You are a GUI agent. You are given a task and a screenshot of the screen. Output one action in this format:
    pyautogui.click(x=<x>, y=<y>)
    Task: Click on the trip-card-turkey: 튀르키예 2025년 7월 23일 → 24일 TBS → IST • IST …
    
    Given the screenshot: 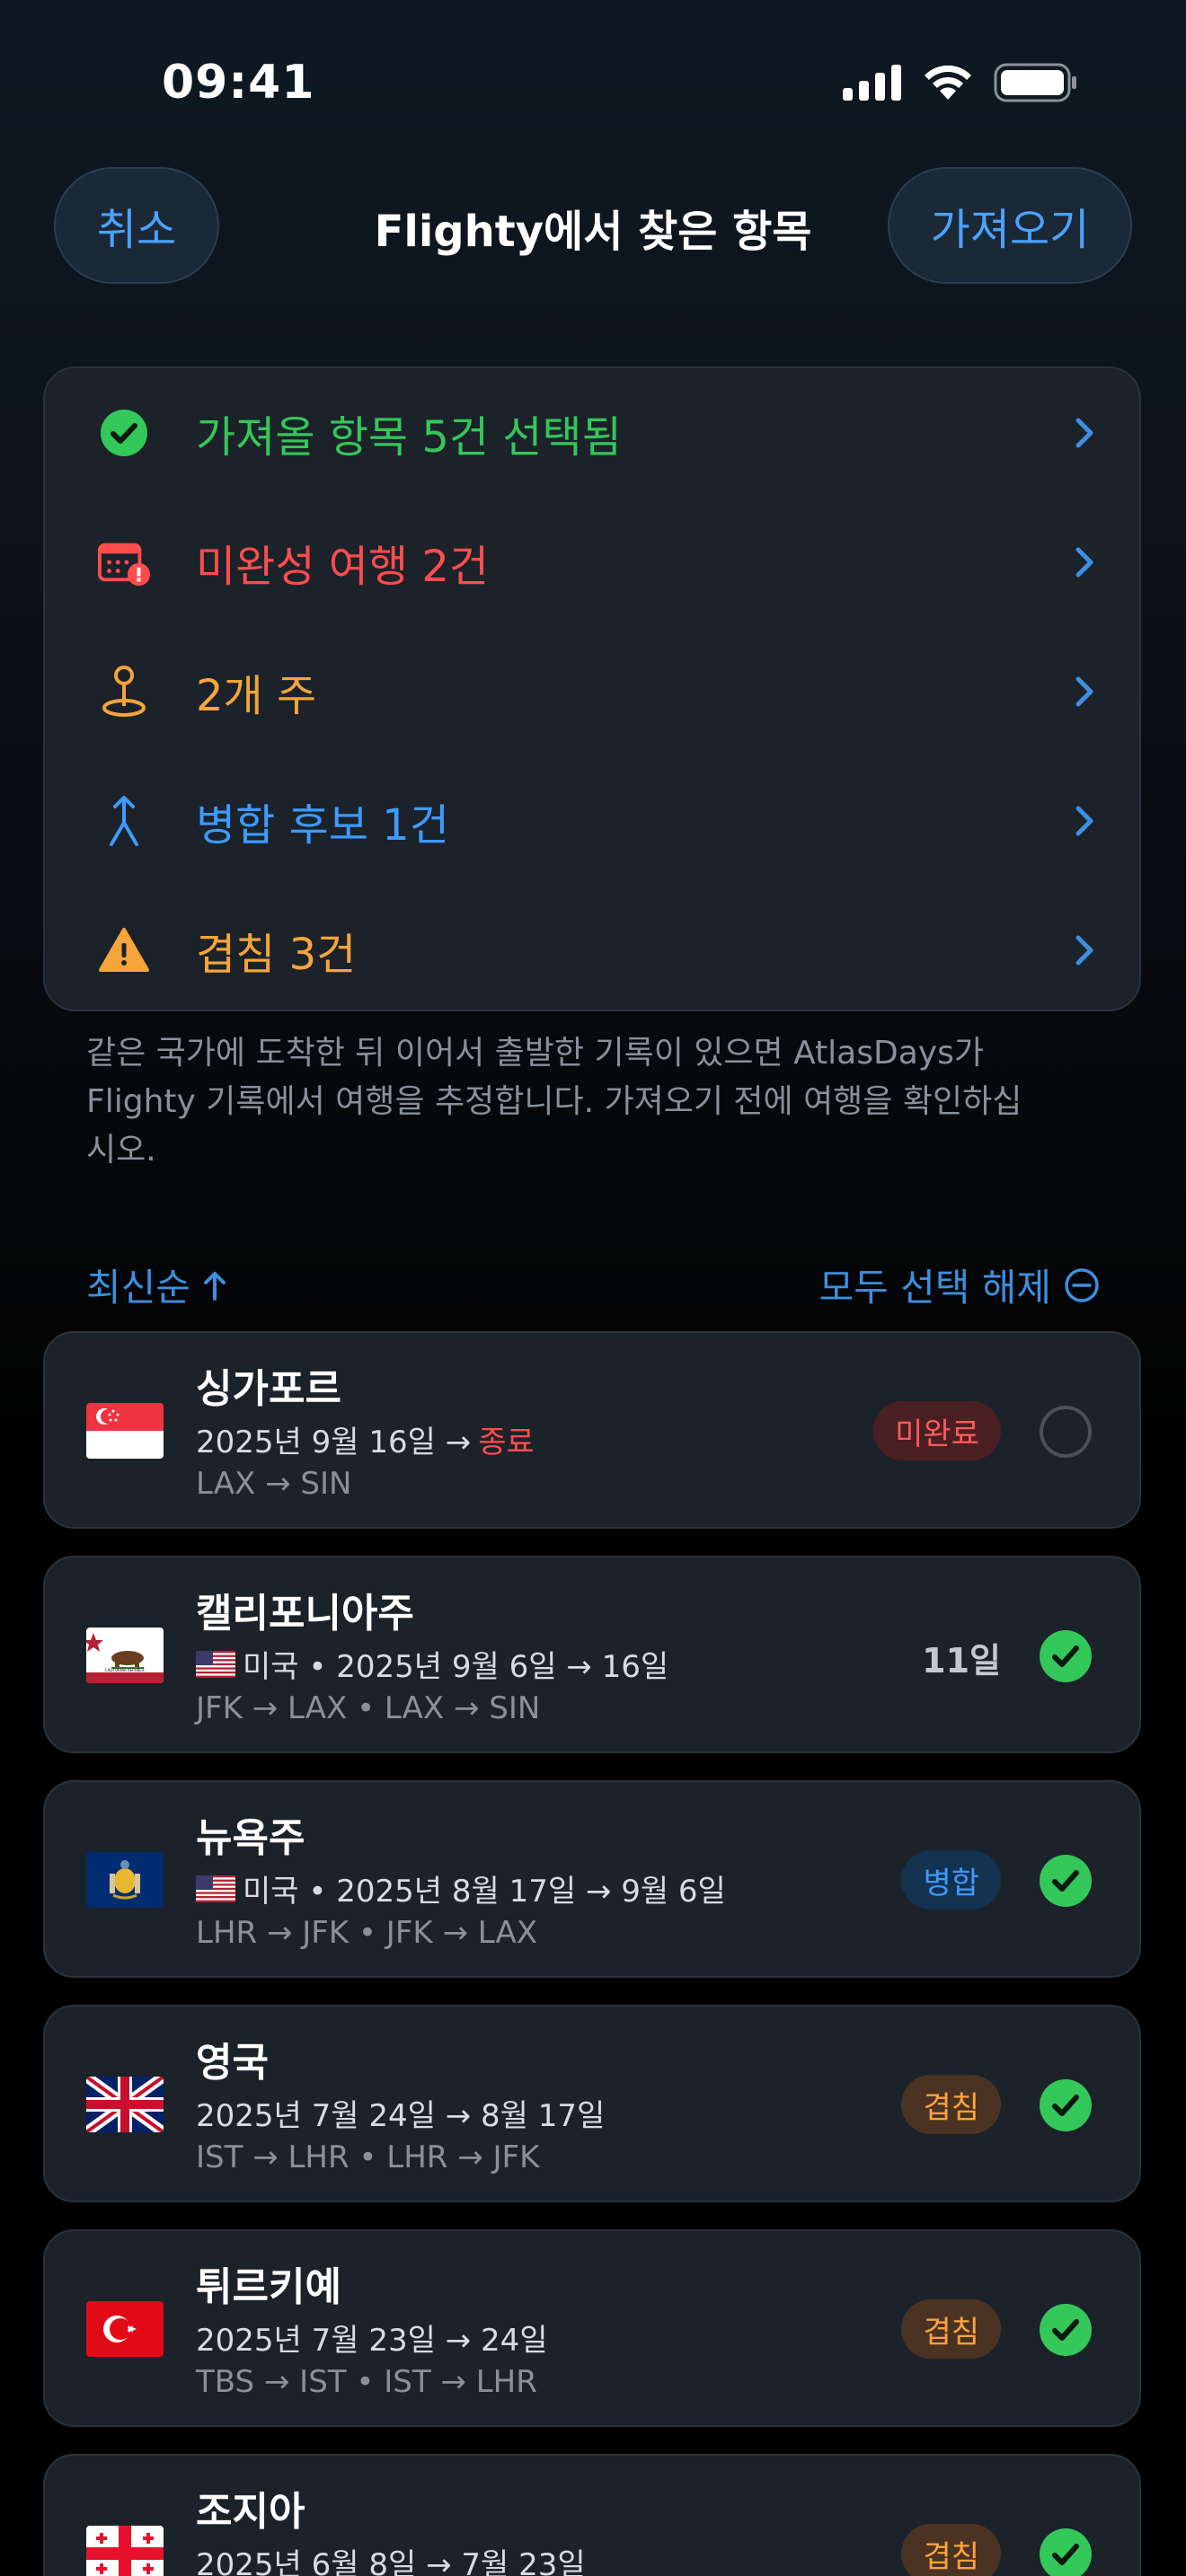 What is the action you would take?
    pyautogui.click(x=592, y=2328)
    